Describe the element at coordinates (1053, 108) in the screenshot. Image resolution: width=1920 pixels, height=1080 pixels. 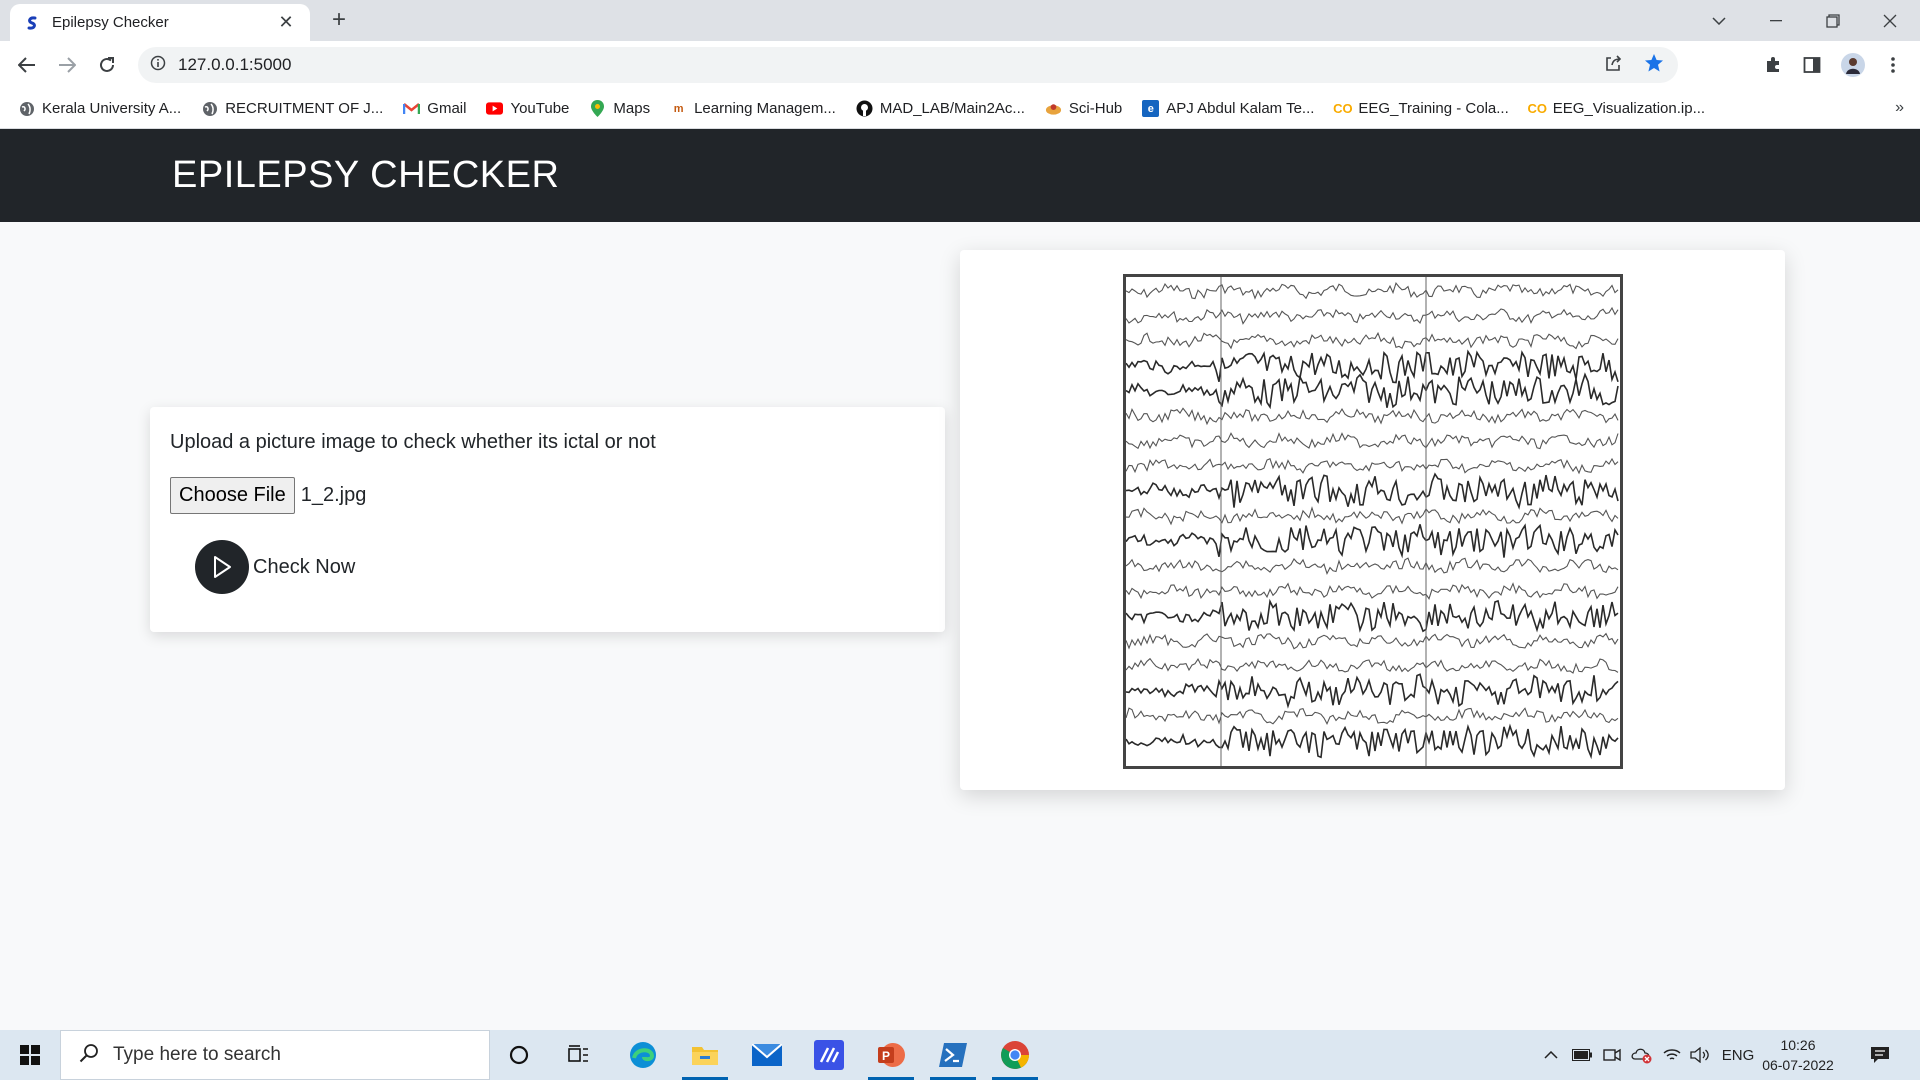
I see `scihub-icon` at that location.